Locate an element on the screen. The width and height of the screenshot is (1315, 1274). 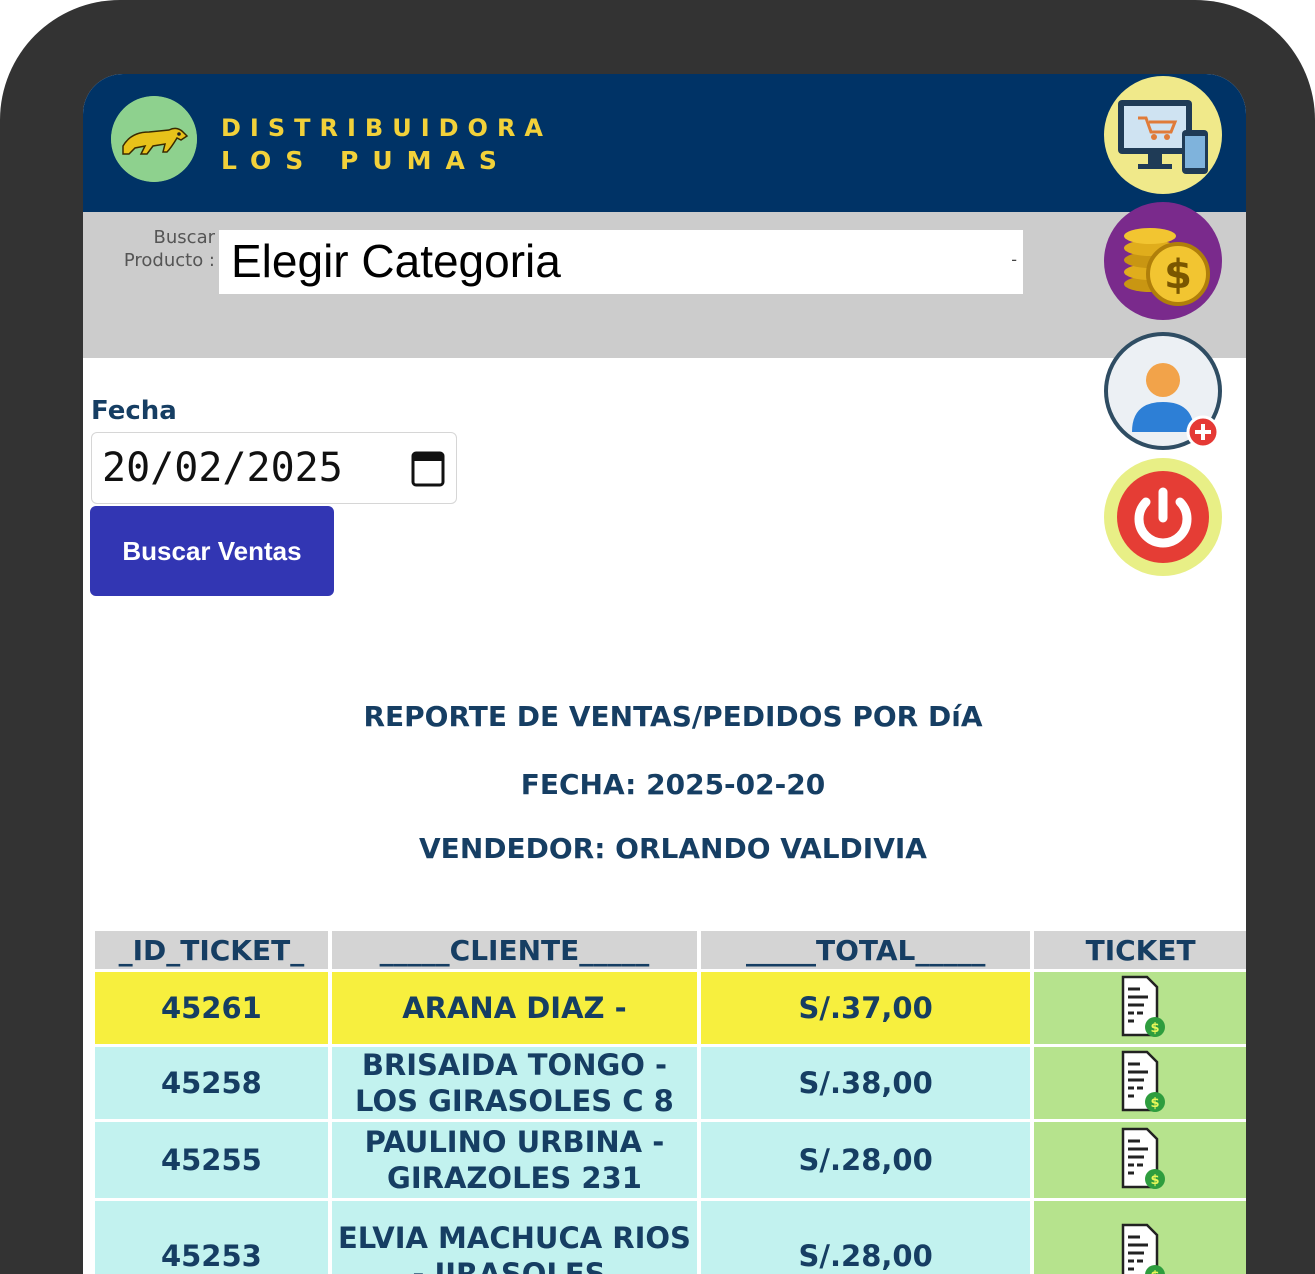
cell-client: BRISAIDA TONGO - LOS GIRASOLES C 8 is located at coordinates (514, 1083).